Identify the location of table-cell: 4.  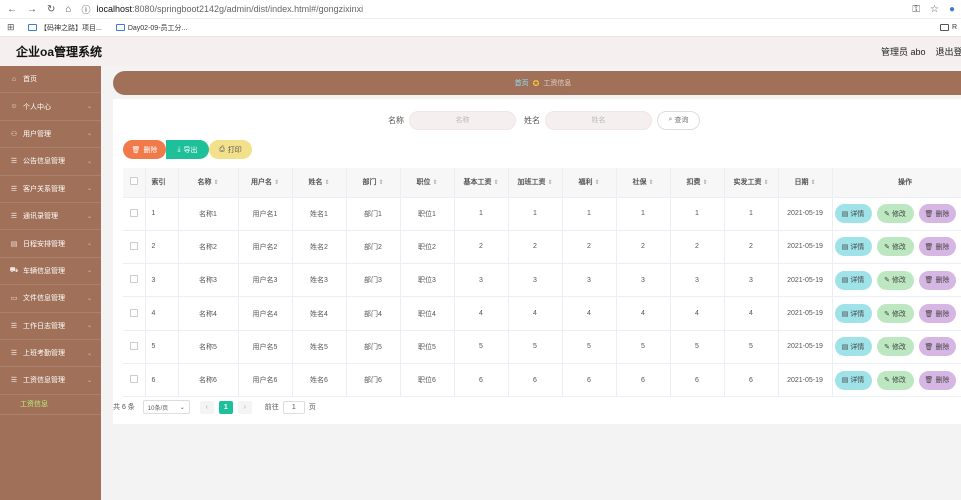
(589, 313).